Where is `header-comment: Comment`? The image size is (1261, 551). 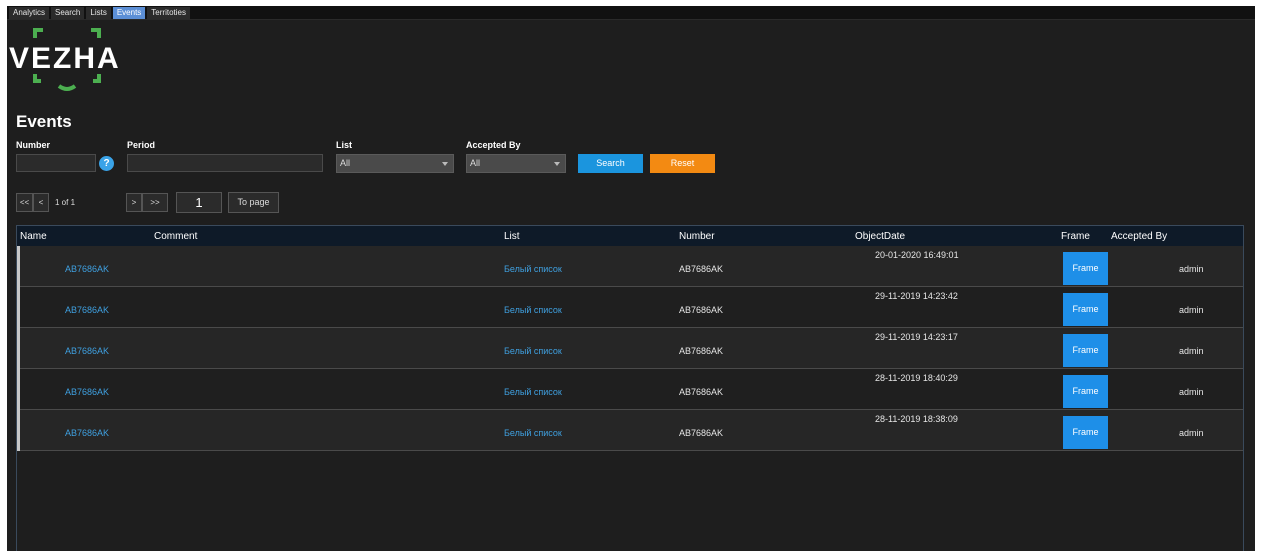
header-comment: Comment is located at coordinates (176, 236).